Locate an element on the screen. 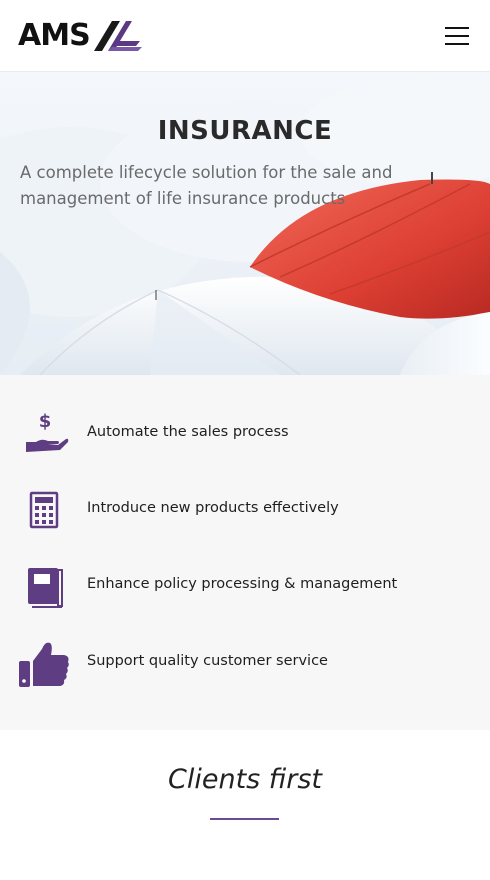 The height and width of the screenshot is (880, 490). feature-item-products: Introduce new products effectively is located at coordinates (245, 510).